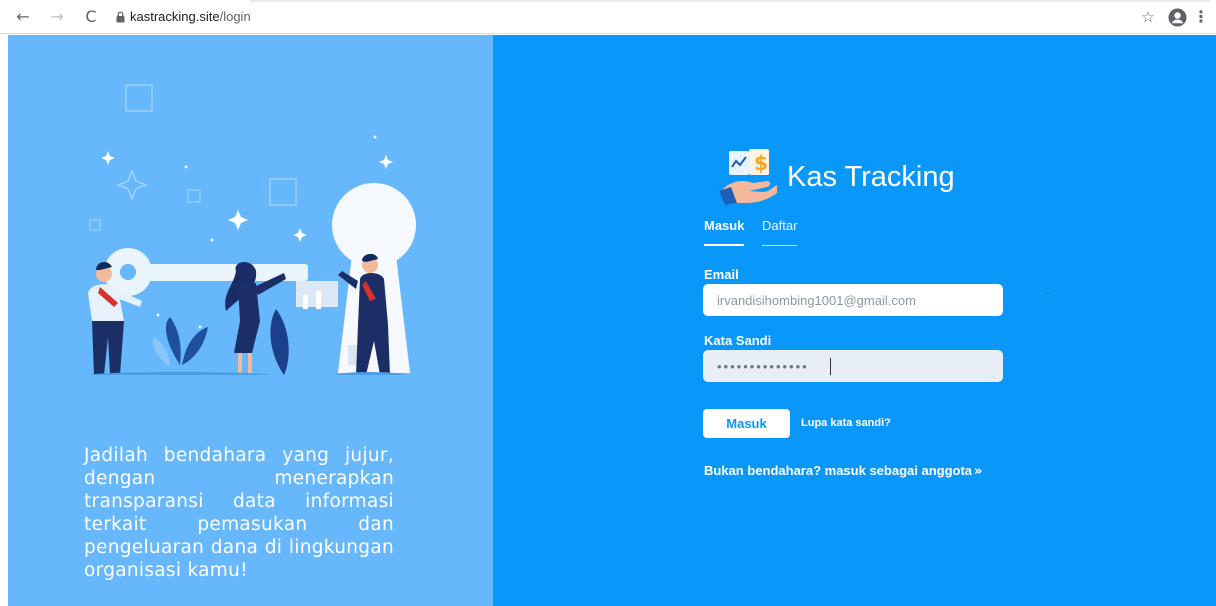  I want to click on password-label: Kata Sandi, so click(738, 340).